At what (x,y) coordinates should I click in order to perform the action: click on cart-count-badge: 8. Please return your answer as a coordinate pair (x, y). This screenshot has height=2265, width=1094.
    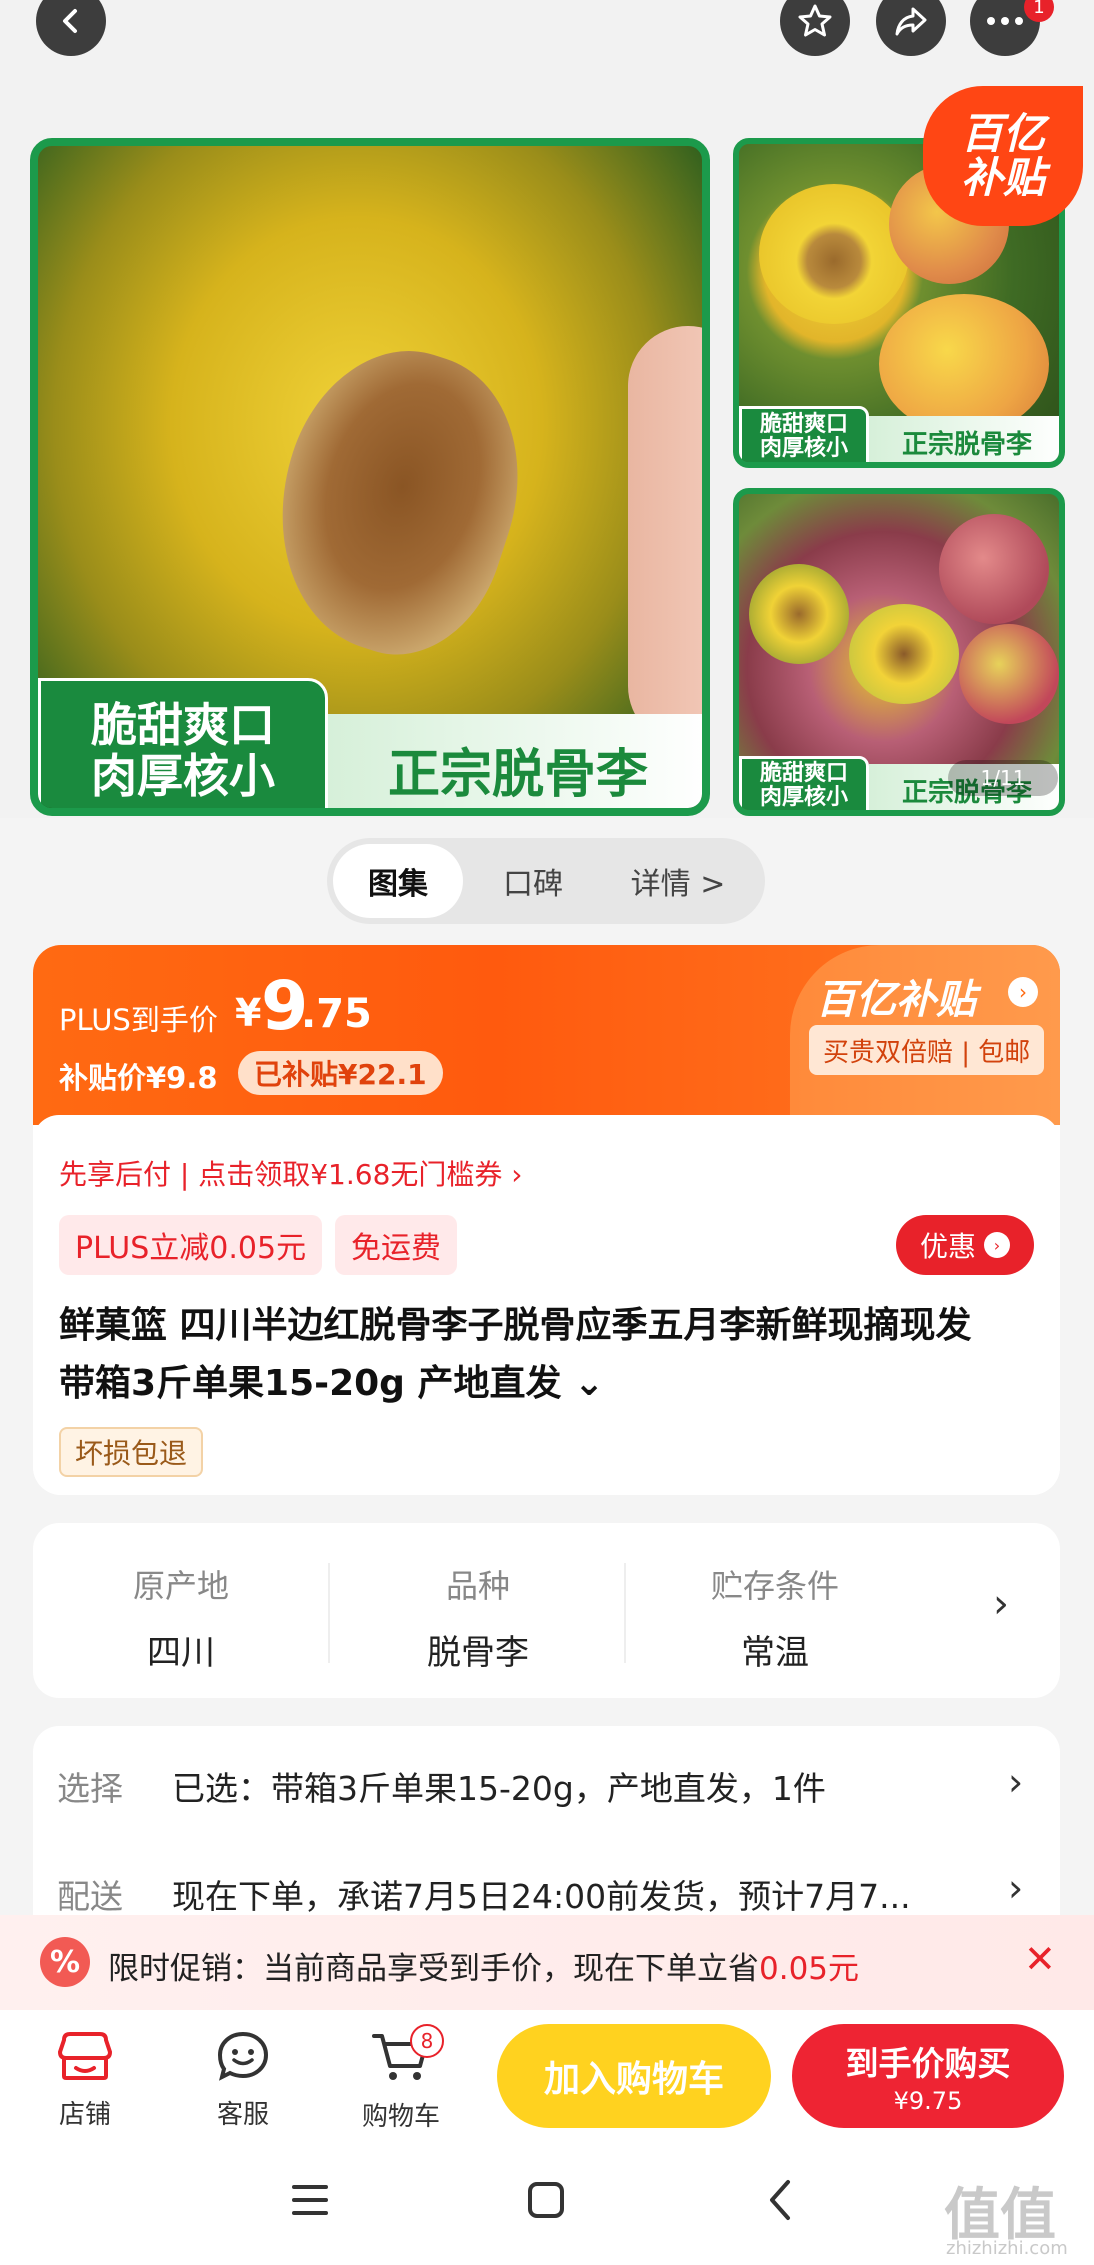
    Looking at the image, I should click on (427, 2041).